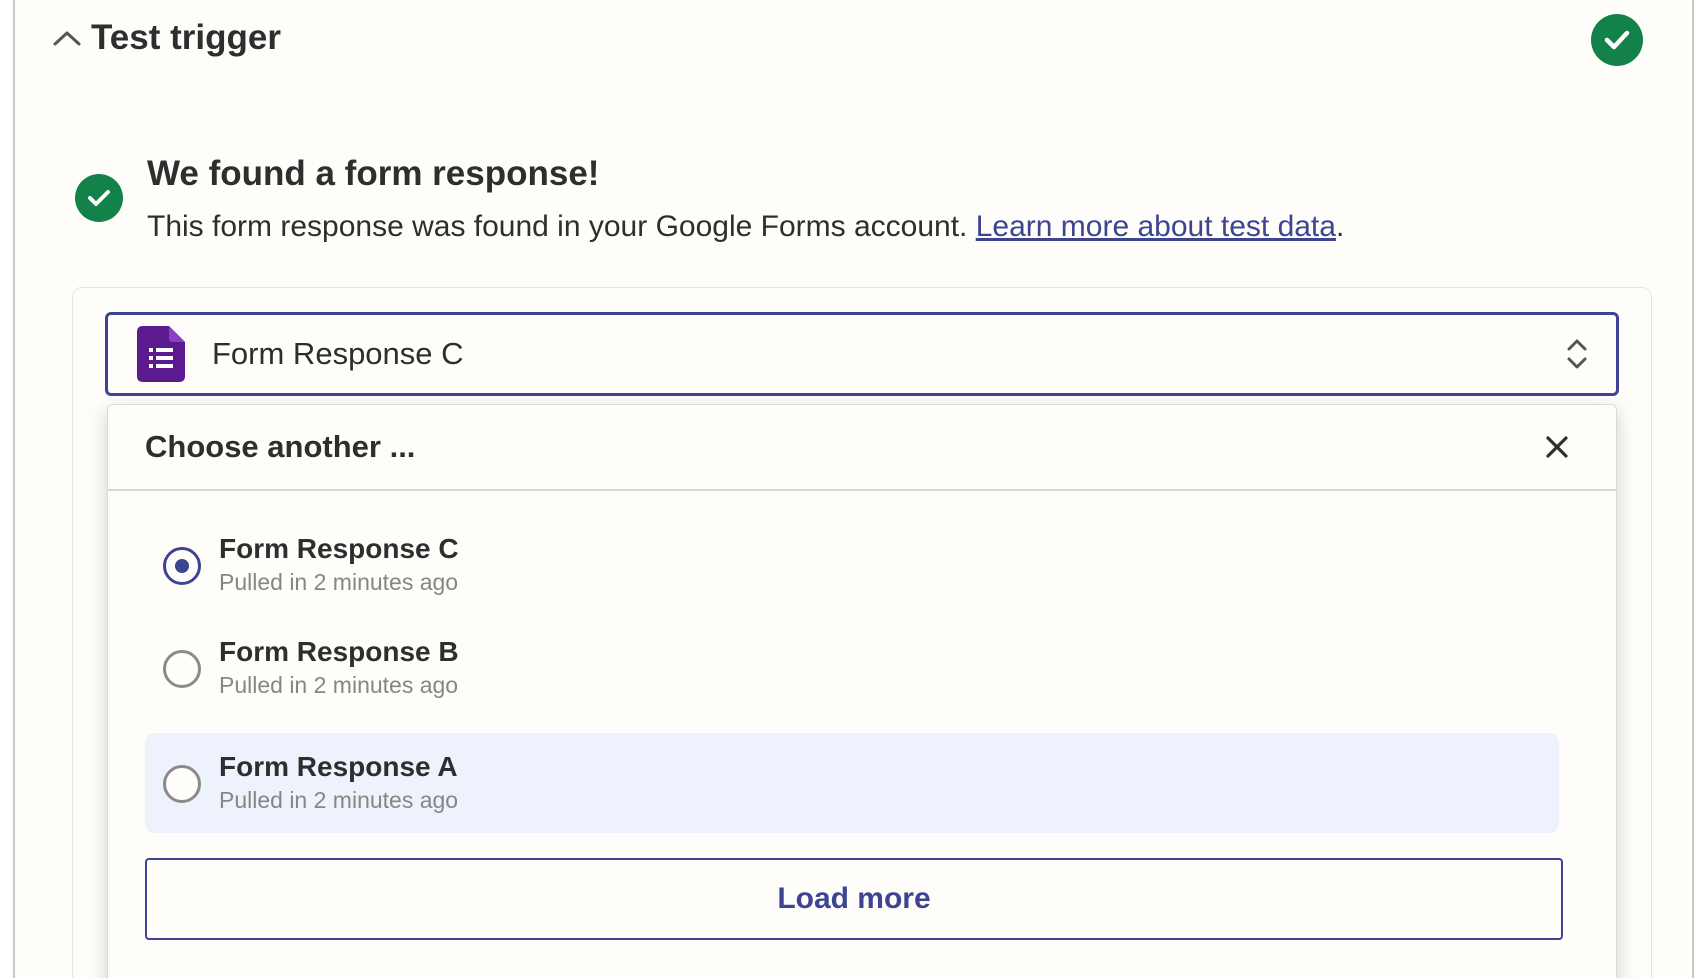  Describe the element at coordinates (186, 37) in the screenshot. I see `step-title: Test trigger` at that location.